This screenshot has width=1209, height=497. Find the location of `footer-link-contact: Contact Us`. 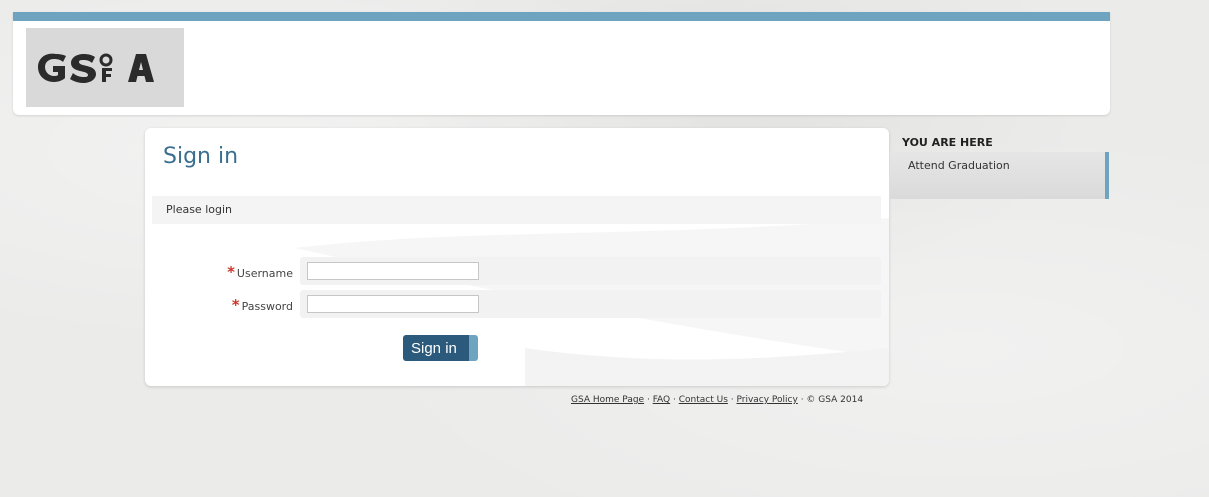

footer-link-contact: Contact Us is located at coordinates (703, 400).